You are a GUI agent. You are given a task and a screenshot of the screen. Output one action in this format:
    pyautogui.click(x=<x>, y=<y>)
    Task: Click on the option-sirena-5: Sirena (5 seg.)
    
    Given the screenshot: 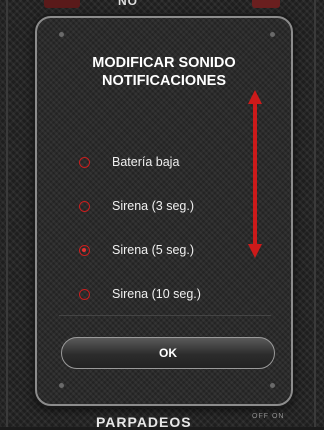 What is the action you would take?
    pyautogui.click(x=175, y=250)
    